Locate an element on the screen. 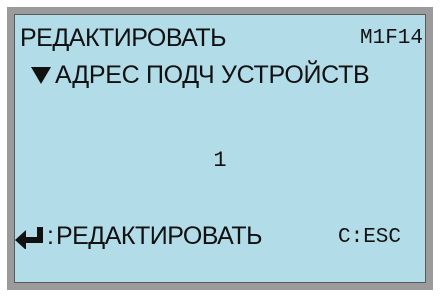 The height and width of the screenshot is (297, 440). parameter-name: АДРЕС ПОДЧ УСТРОЙСТВ is located at coordinates (212, 75).